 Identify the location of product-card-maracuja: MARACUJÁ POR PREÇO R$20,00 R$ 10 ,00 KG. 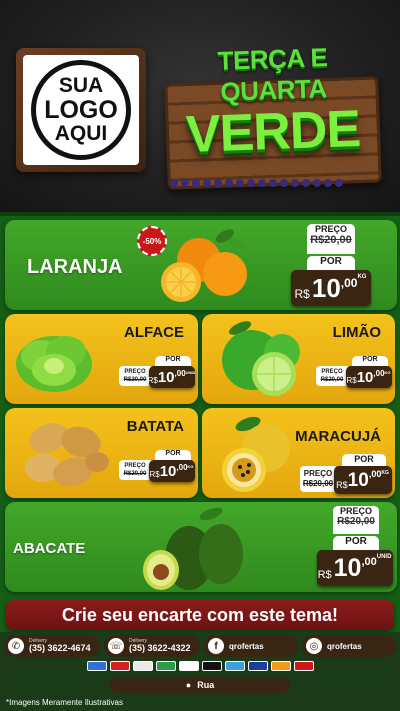
(298, 453).